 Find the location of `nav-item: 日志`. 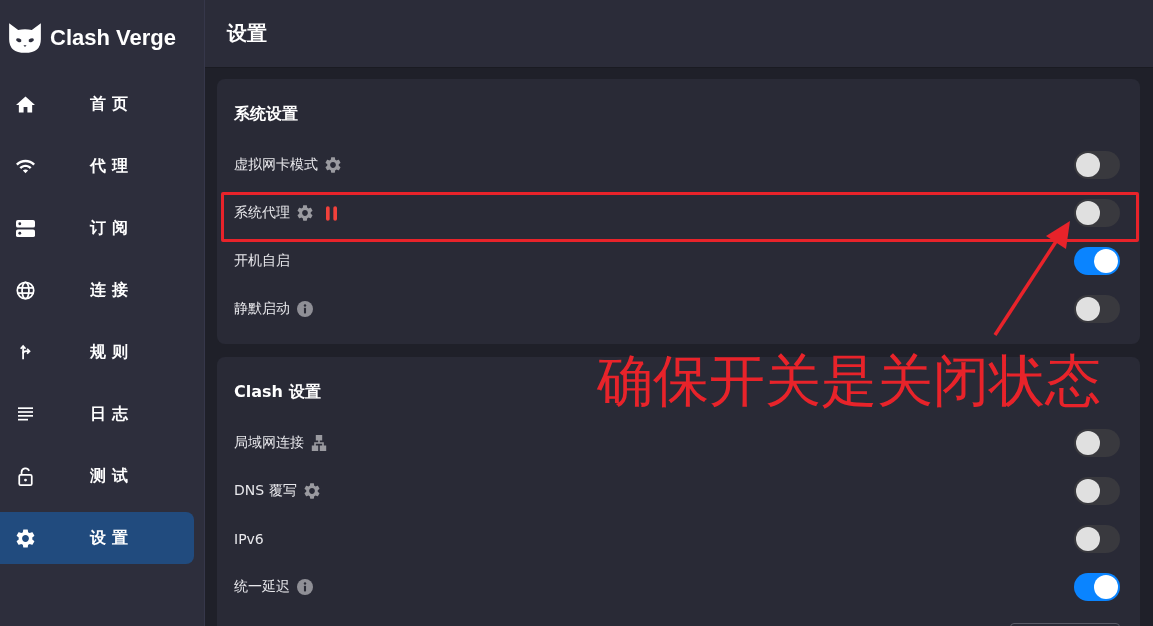

nav-item: 日志 is located at coordinates (97, 414).